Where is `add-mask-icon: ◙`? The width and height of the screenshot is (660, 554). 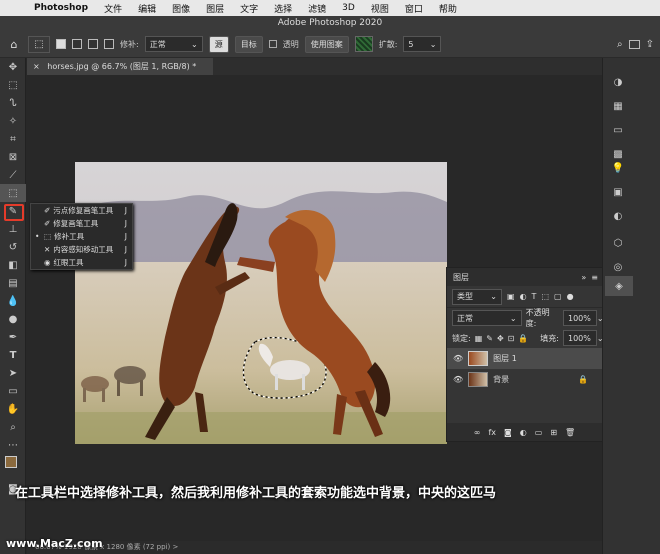
add-mask-icon: ◙ is located at coordinates (508, 432).